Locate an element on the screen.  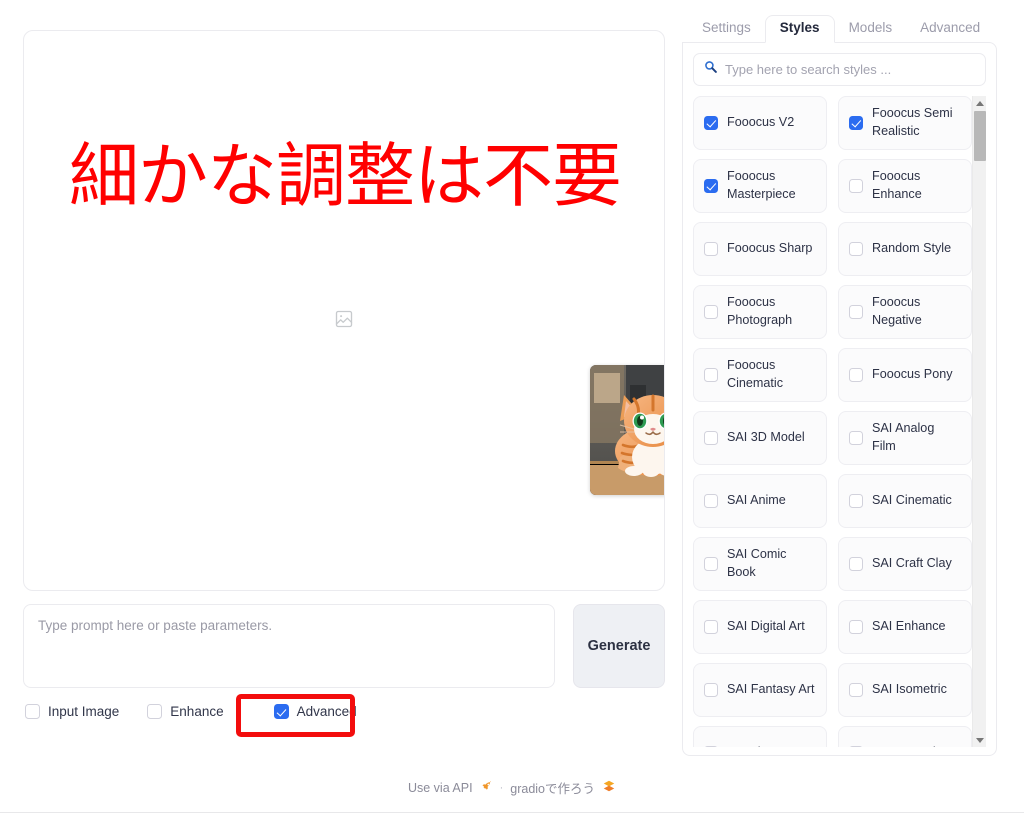
style-card: SAI Craft Clay is located at coordinates (905, 564).